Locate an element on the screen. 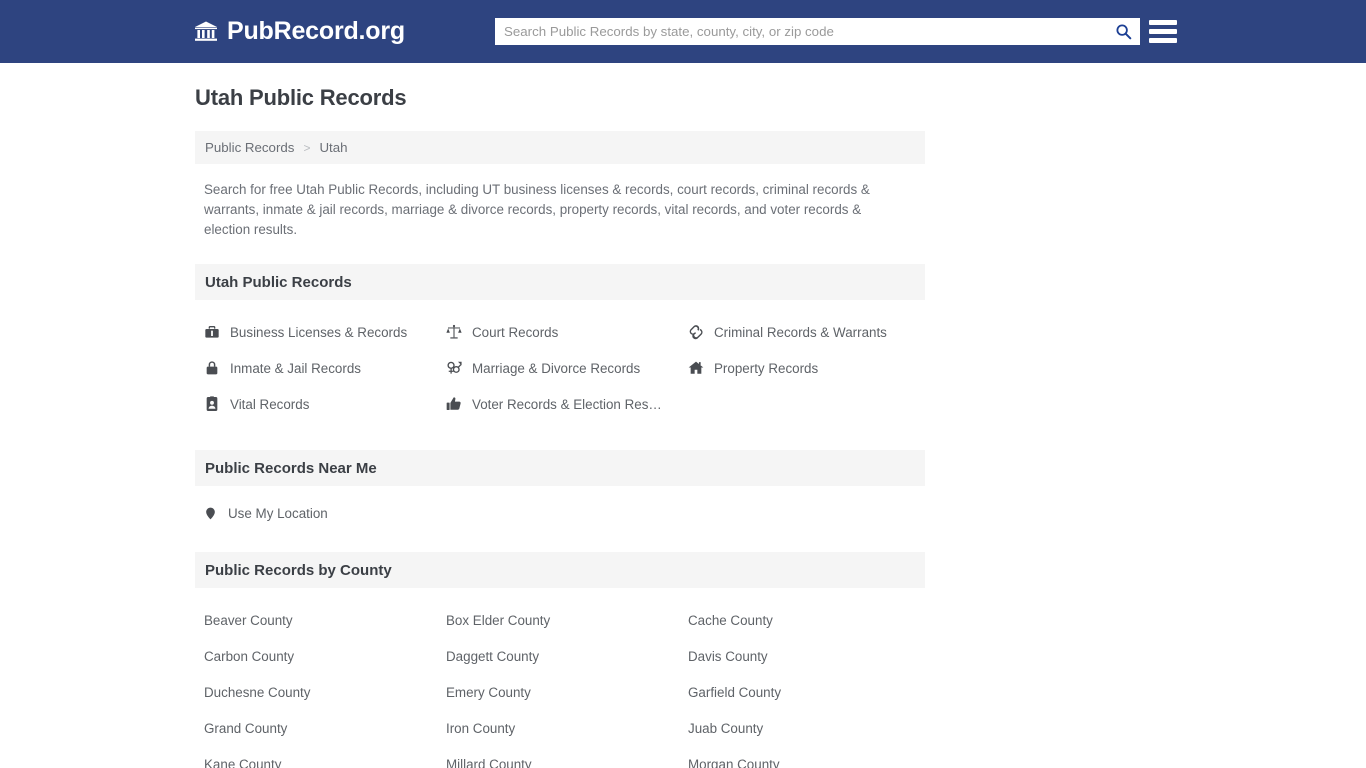 The width and height of the screenshot is (1366, 768). county-link: Millard County is located at coordinates (567, 757).